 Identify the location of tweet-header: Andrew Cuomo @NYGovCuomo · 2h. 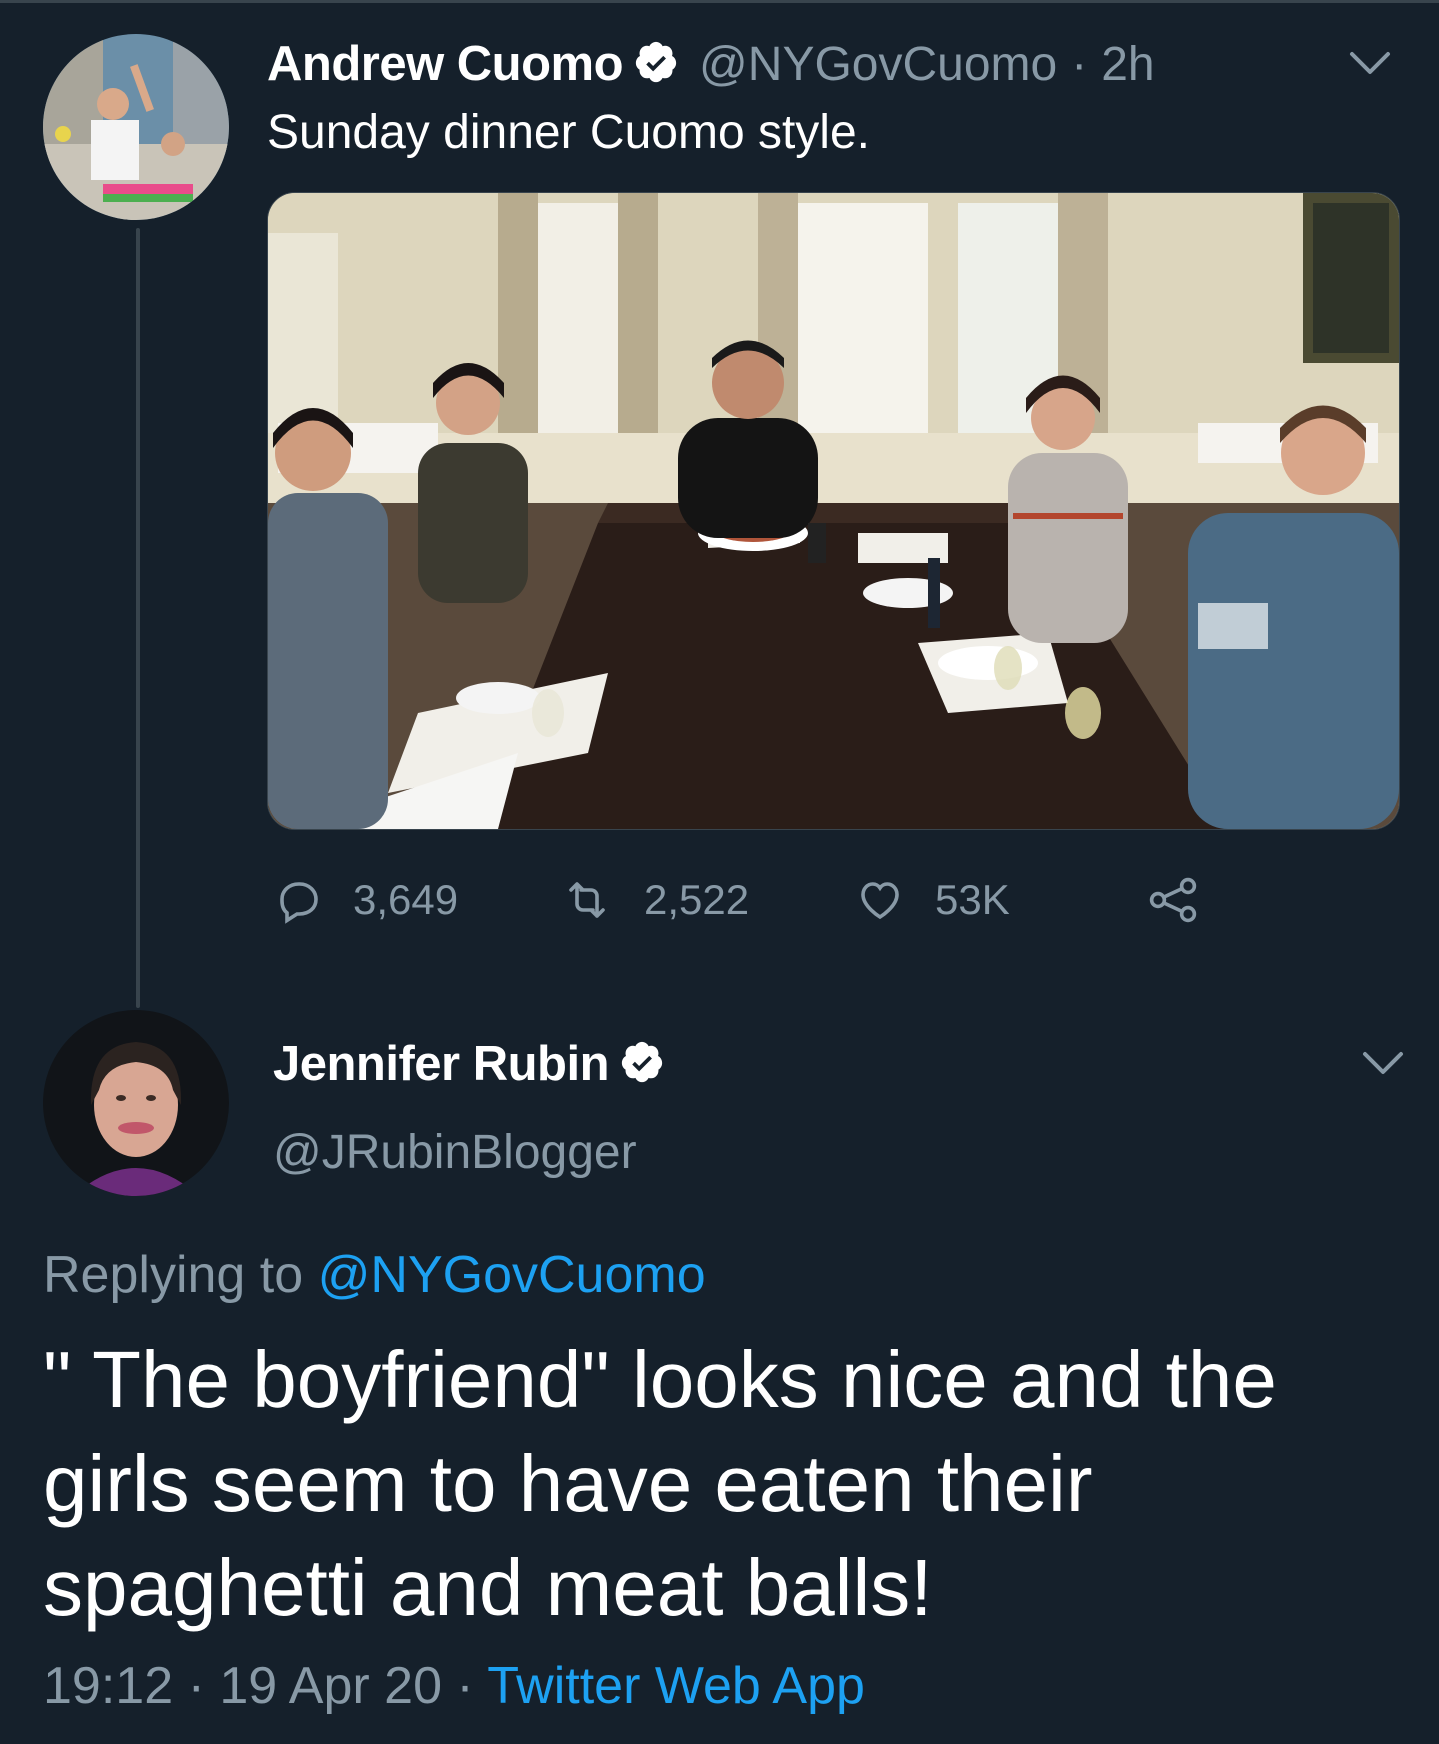
(711, 64).